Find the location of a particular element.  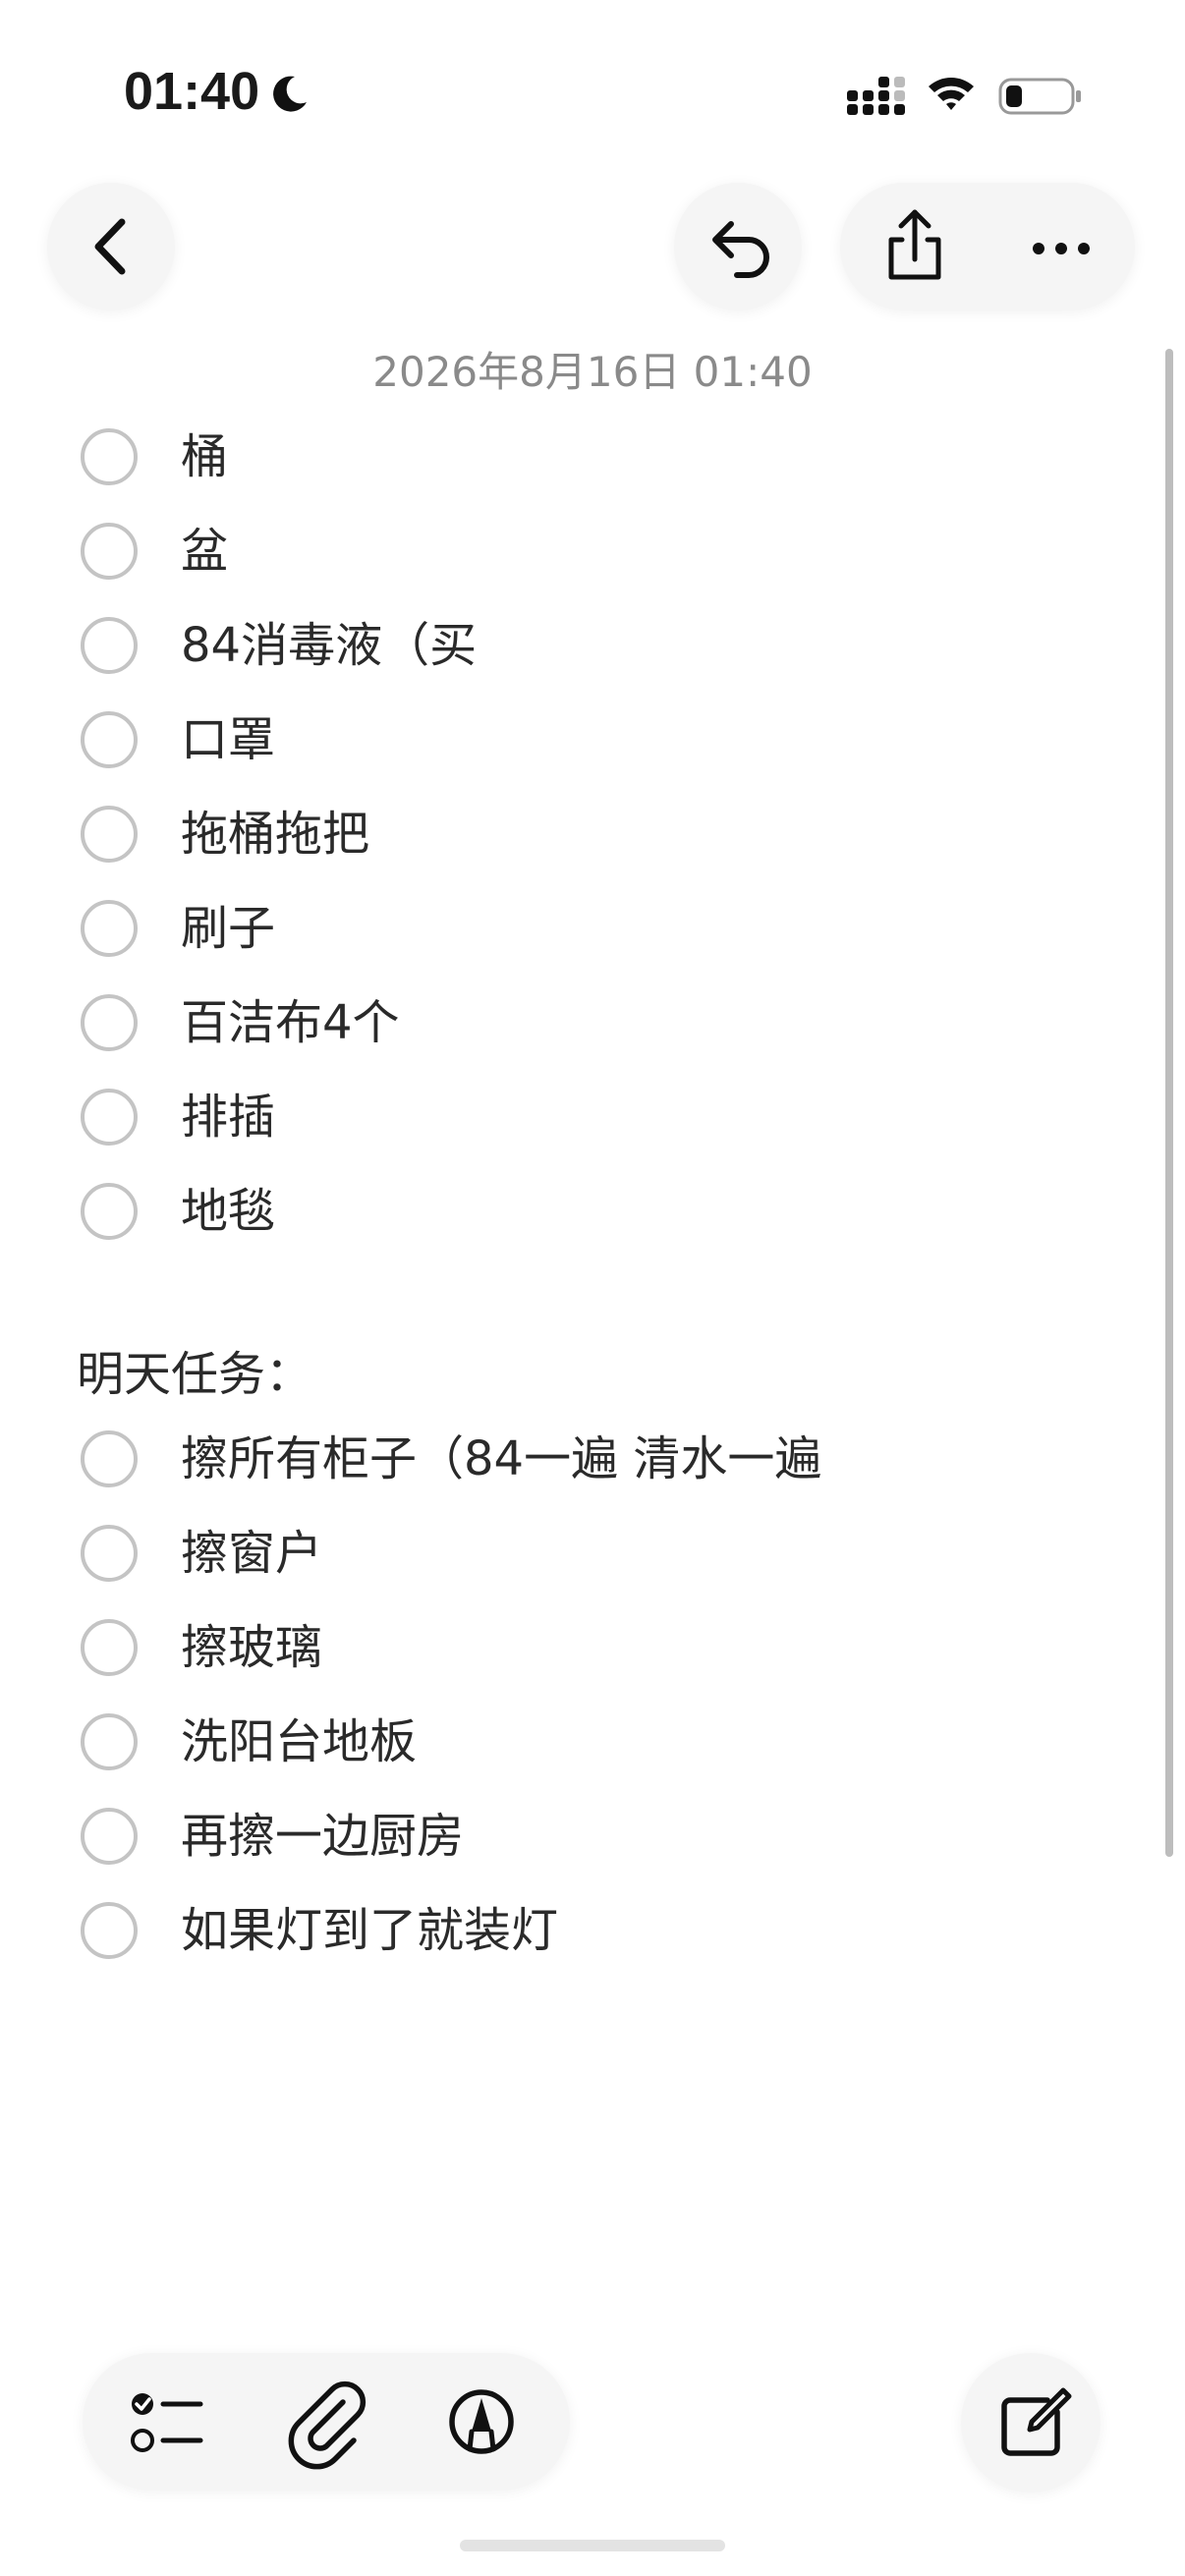

checklist-icon is located at coordinates (167, 2422).